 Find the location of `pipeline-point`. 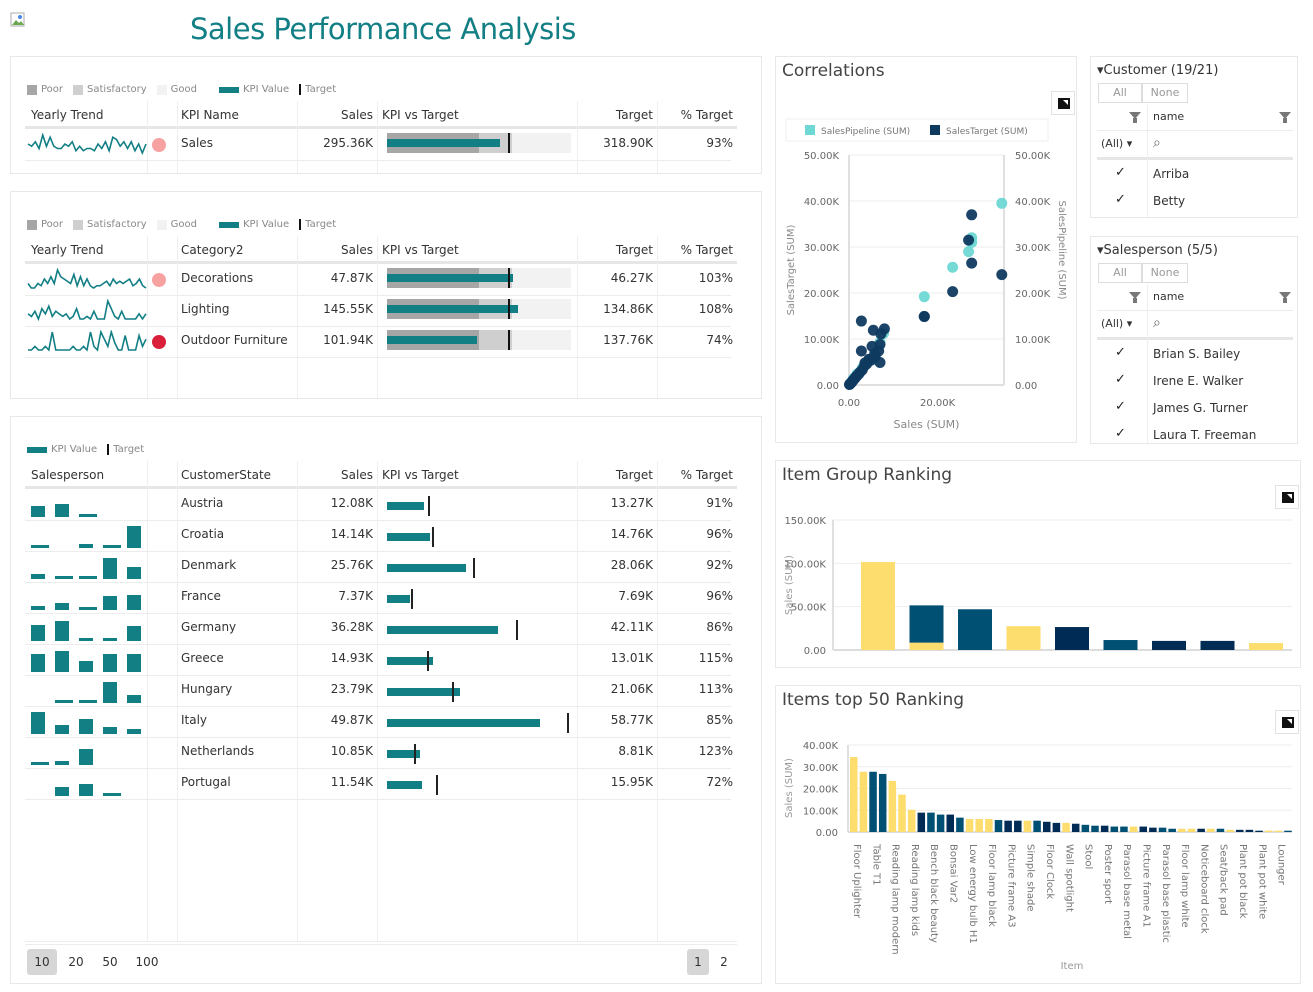

pipeline-point is located at coordinates (924, 297).